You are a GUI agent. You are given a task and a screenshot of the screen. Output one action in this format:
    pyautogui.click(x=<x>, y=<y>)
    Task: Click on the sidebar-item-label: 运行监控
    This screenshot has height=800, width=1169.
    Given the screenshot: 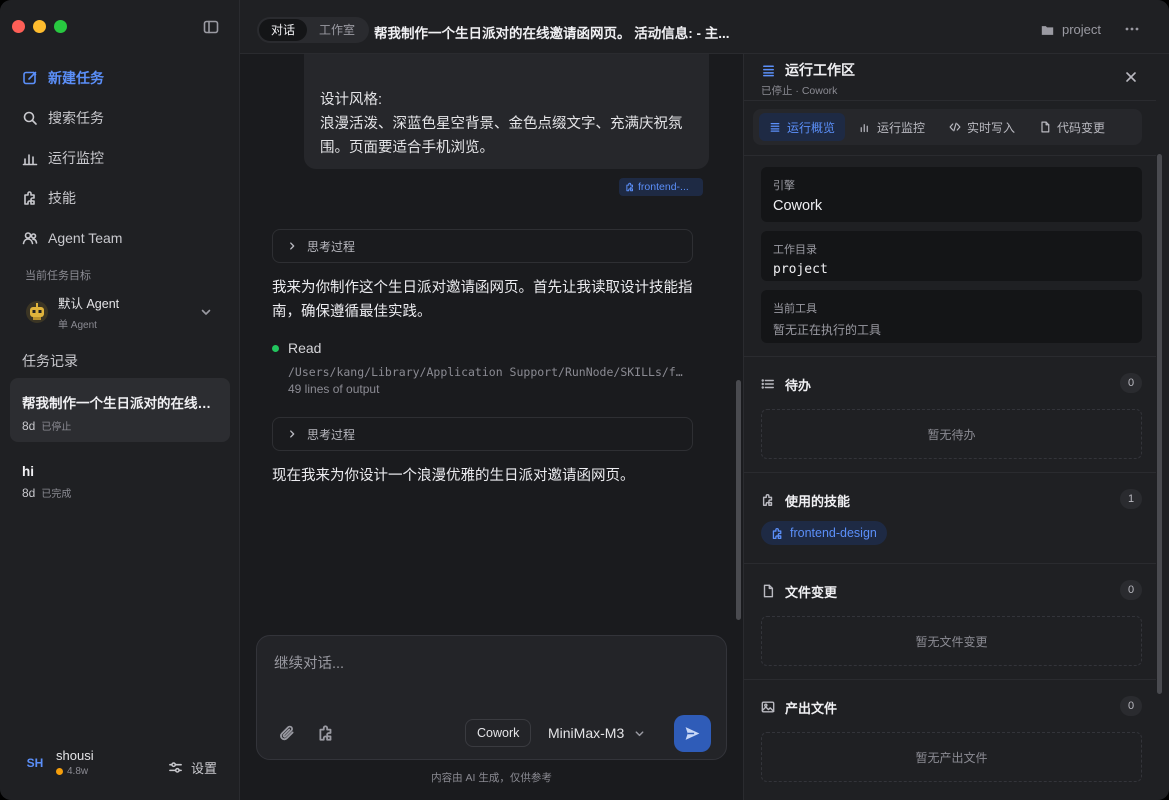 What is the action you would take?
    pyautogui.click(x=76, y=158)
    